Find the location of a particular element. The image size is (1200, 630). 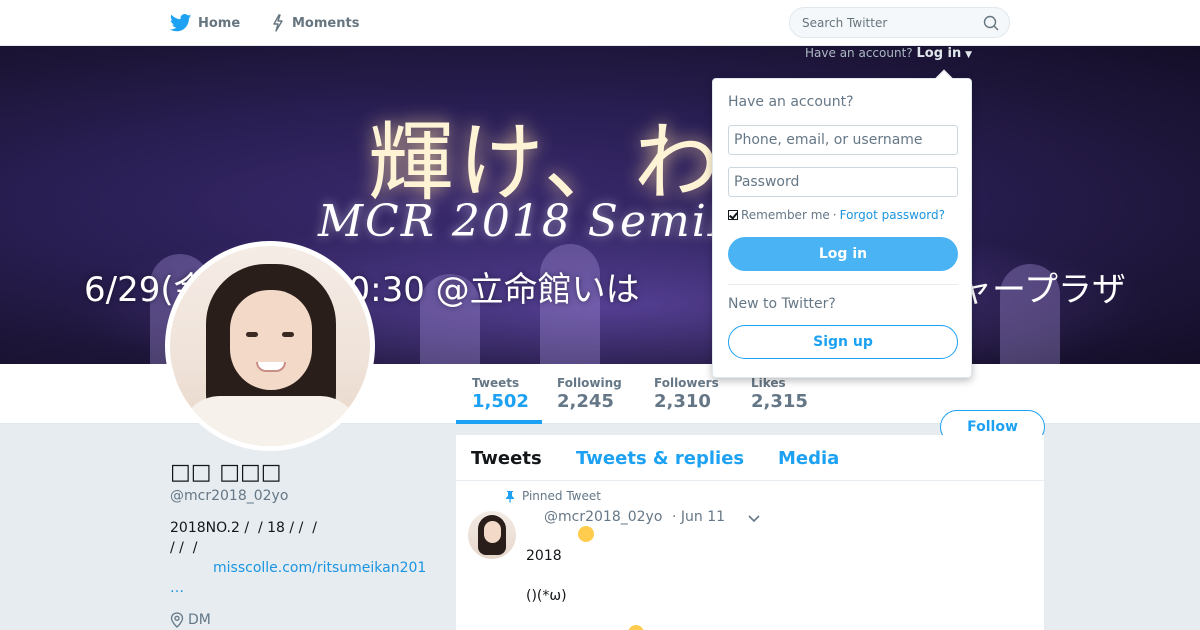

remember-checkbox is located at coordinates (733, 215).